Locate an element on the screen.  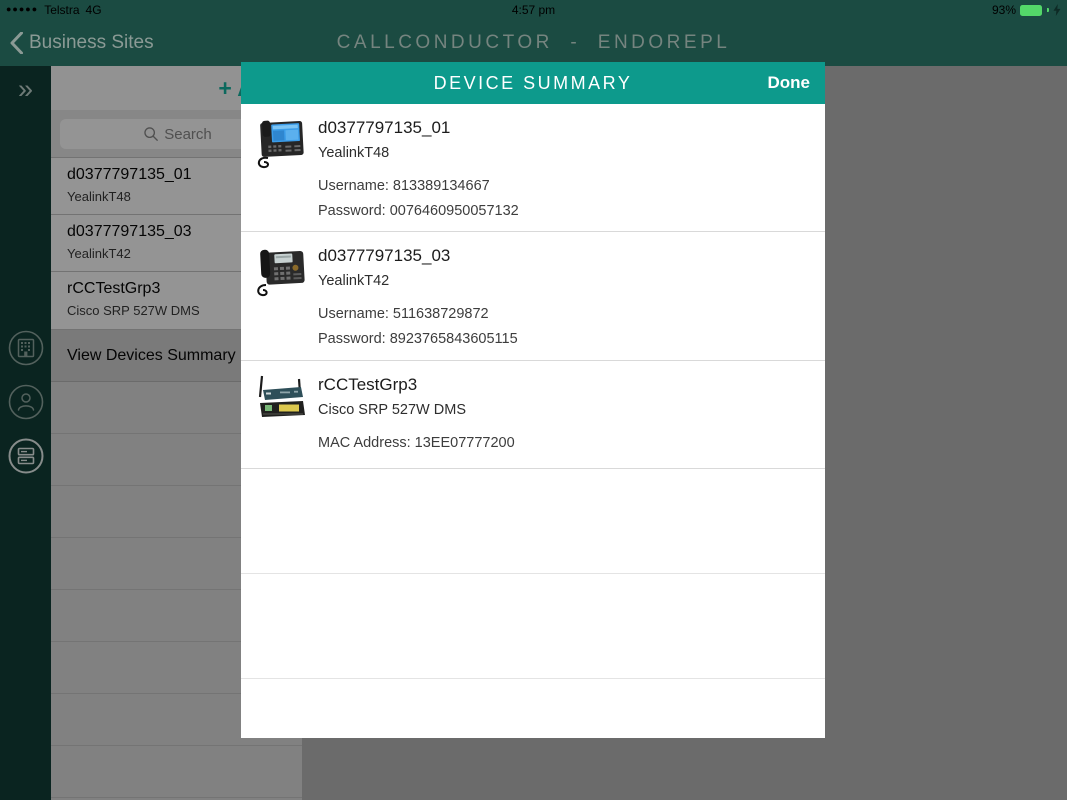
battery-percent-label: 93% is located at coordinates (1003, 10).